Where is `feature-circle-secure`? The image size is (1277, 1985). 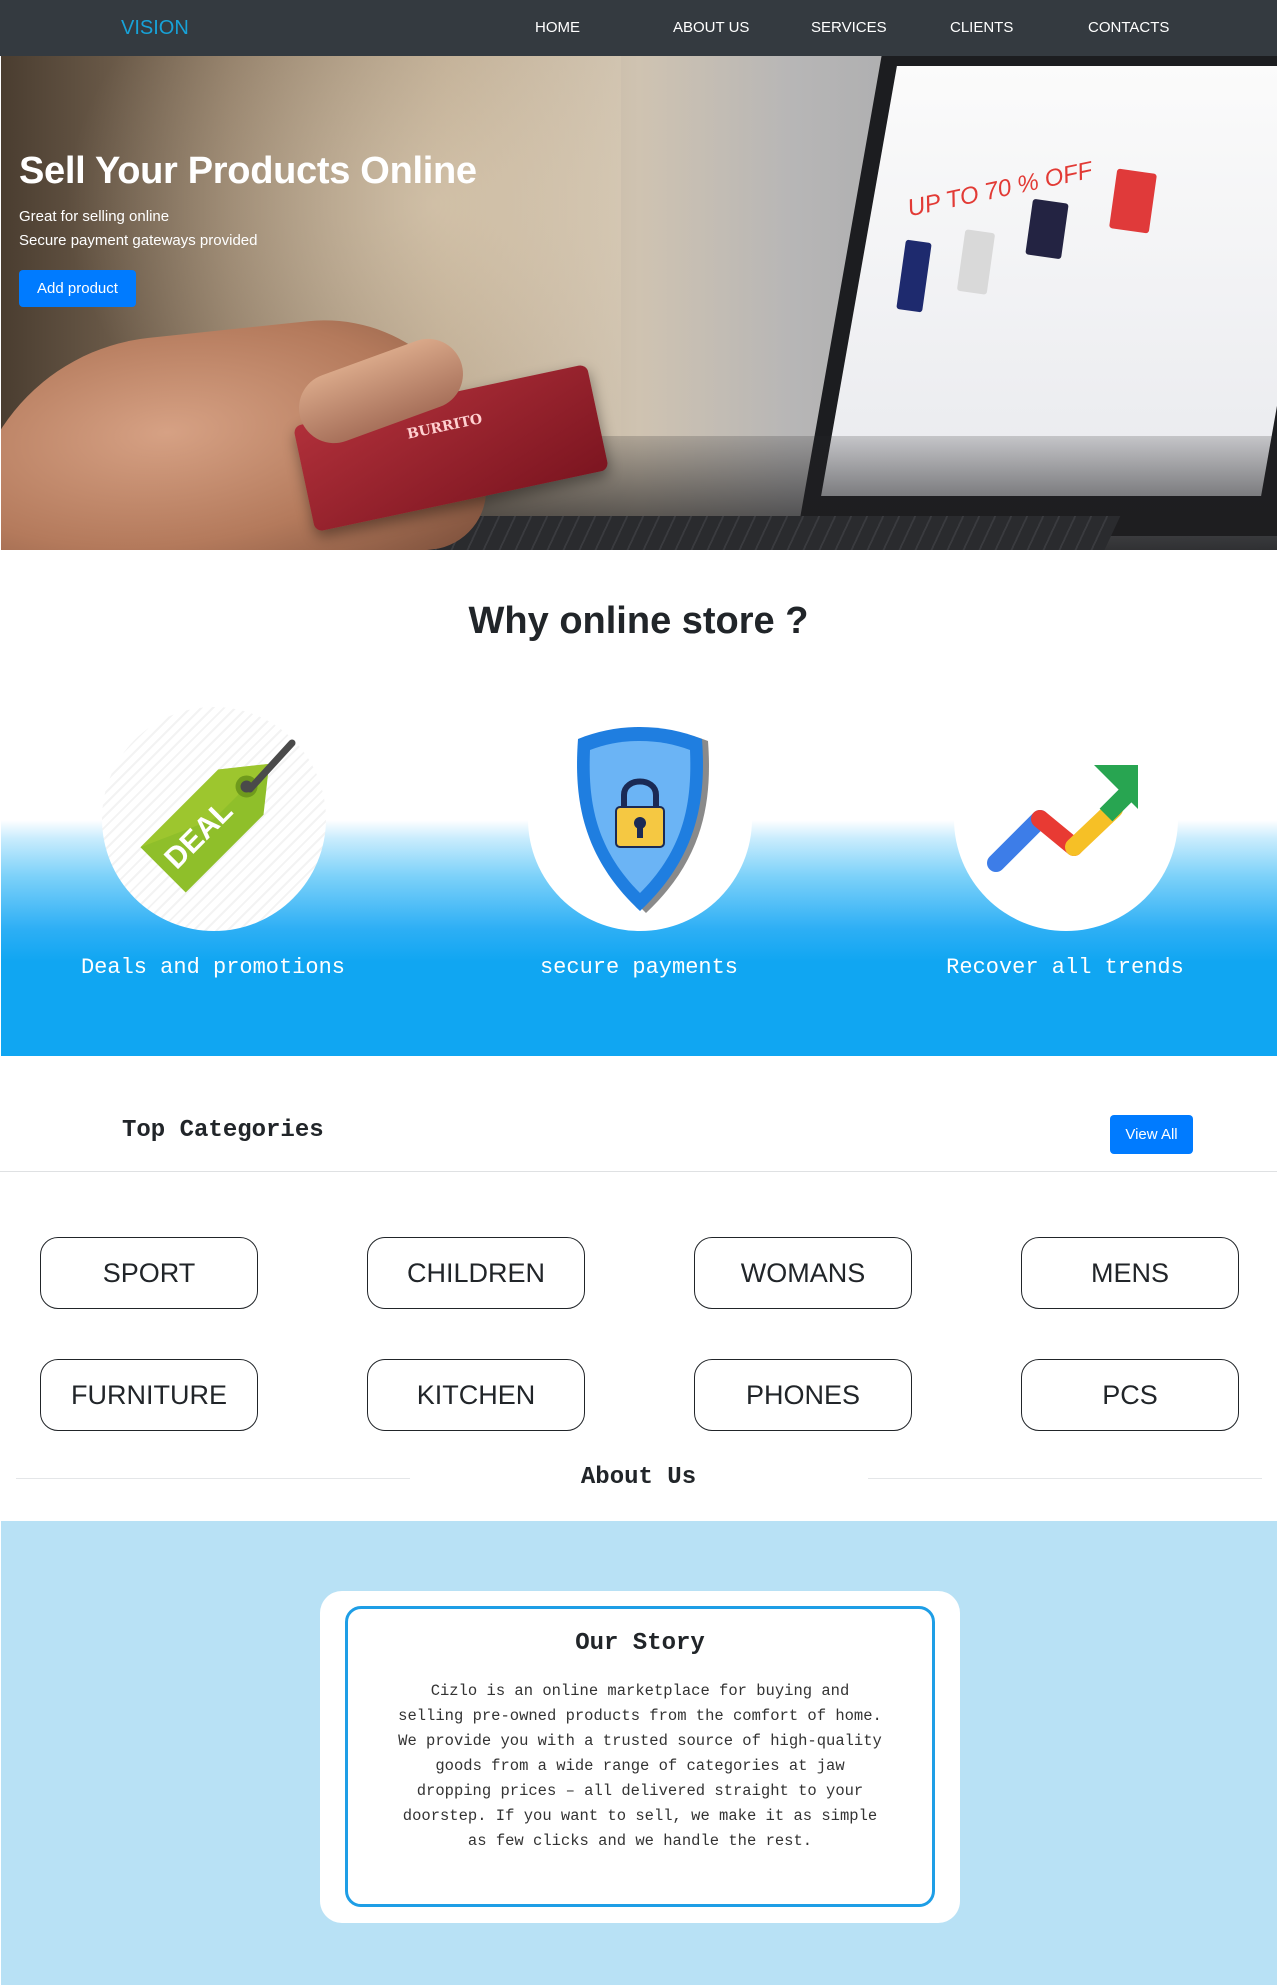
feature-circle-secure is located at coordinates (640, 819).